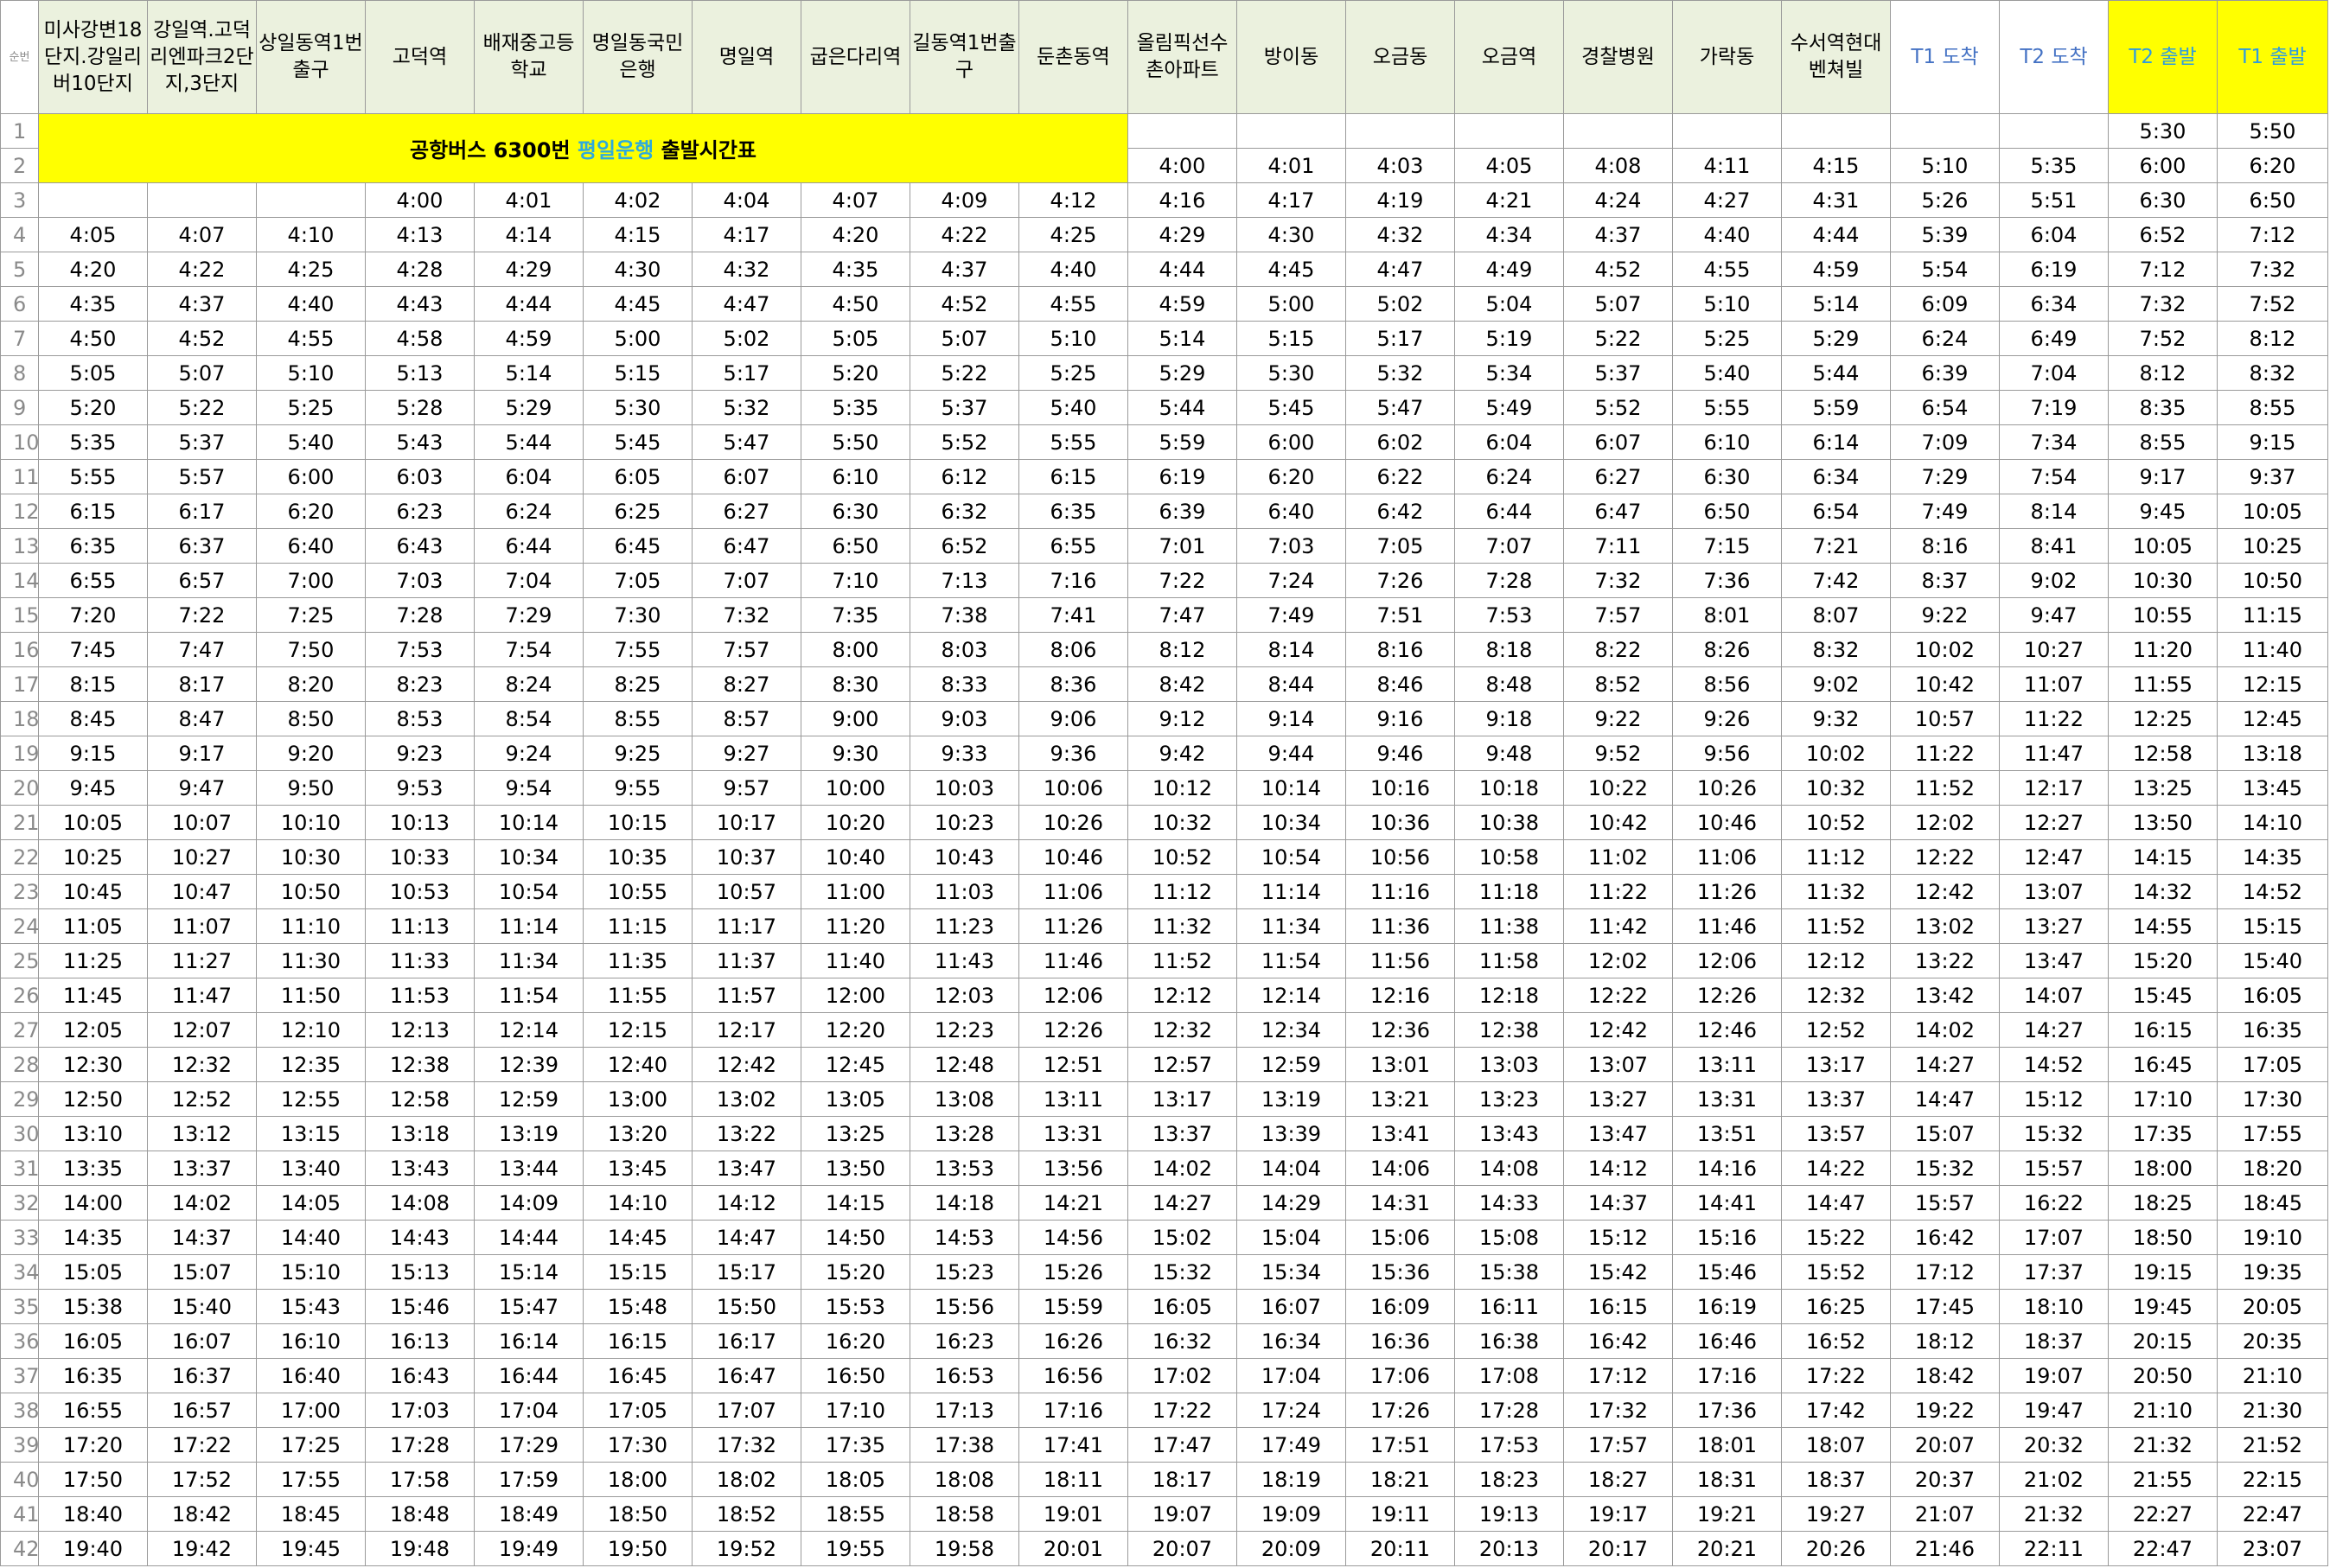 This screenshot has width=2330, height=1568. I want to click on time-cell: 20:05, so click(2272, 1307).